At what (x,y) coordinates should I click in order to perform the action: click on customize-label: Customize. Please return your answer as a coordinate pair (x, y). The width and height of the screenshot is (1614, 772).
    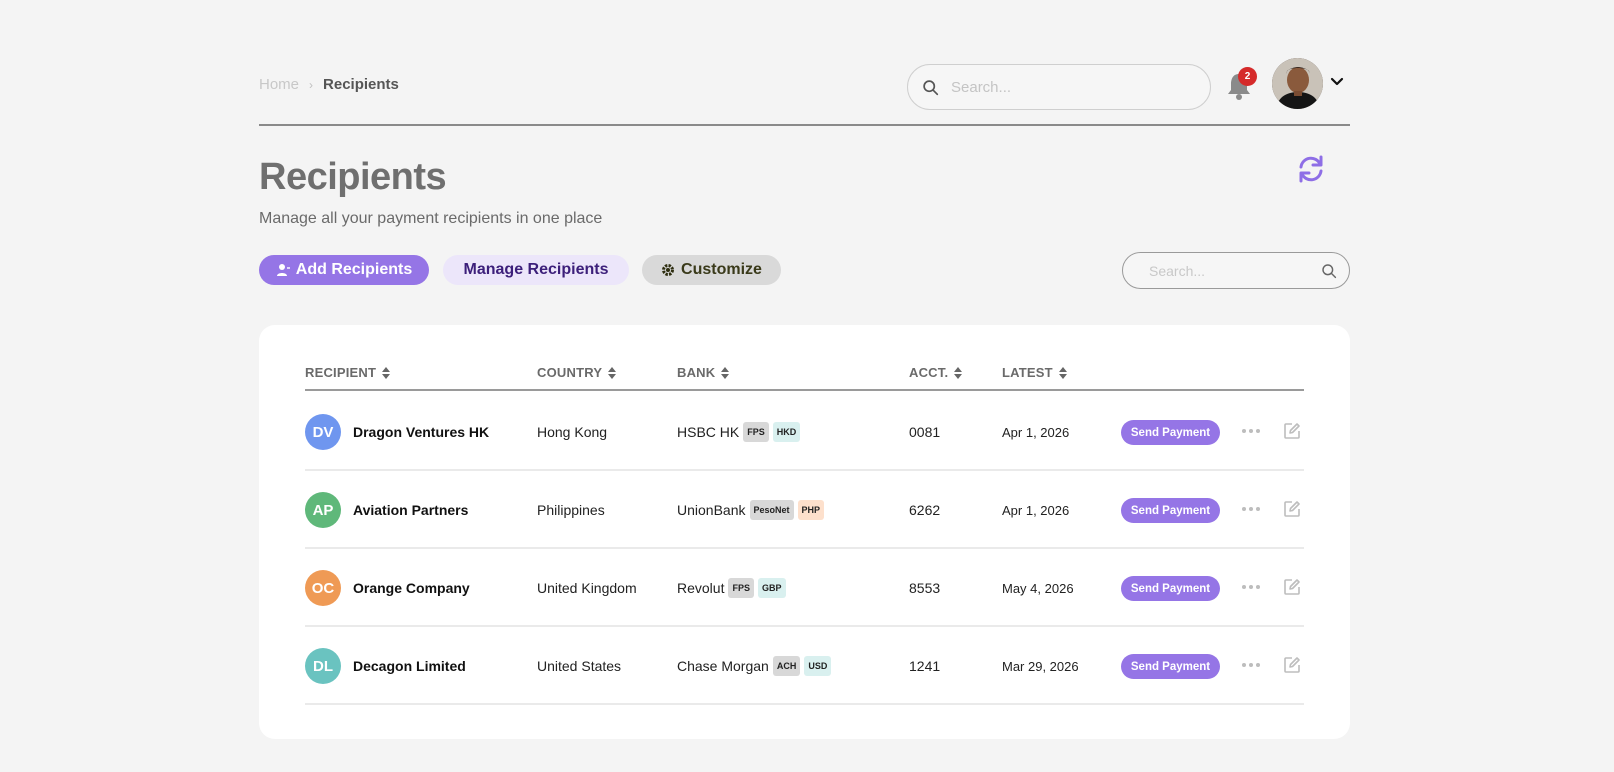
    Looking at the image, I should click on (721, 269).